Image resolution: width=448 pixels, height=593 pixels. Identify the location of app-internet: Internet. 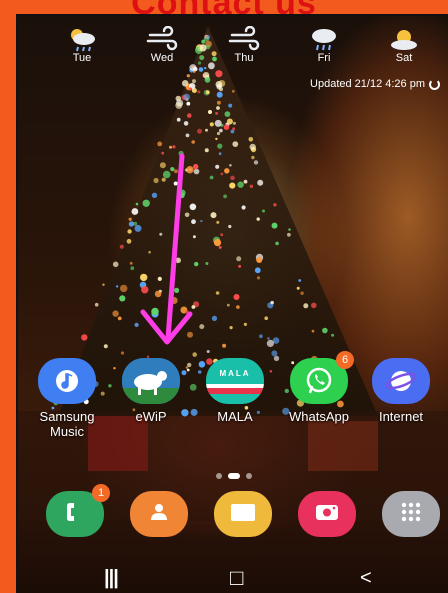
(401, 391).